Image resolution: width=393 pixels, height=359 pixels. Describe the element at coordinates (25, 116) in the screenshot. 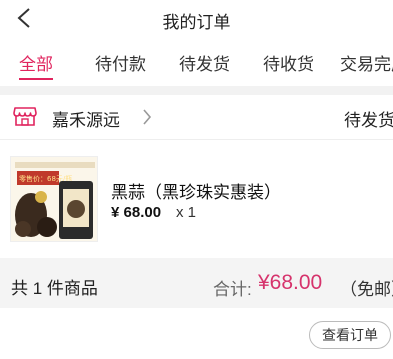

I see `store-icon` at that location.